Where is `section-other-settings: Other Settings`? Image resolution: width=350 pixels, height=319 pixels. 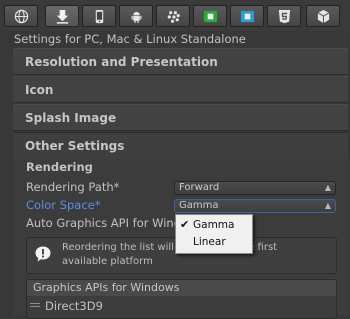 section-other-settings: Other Settings is located at coordinates (180, 145).